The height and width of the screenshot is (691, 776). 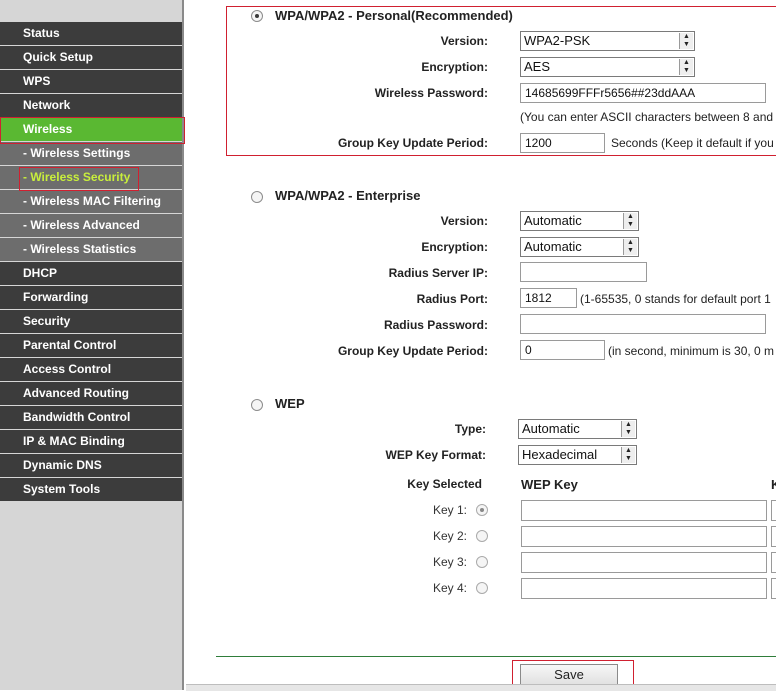 I want to click on wireless-password-input: 14685699FFFr5656##23ddAAA, so click(x=643, y=93).